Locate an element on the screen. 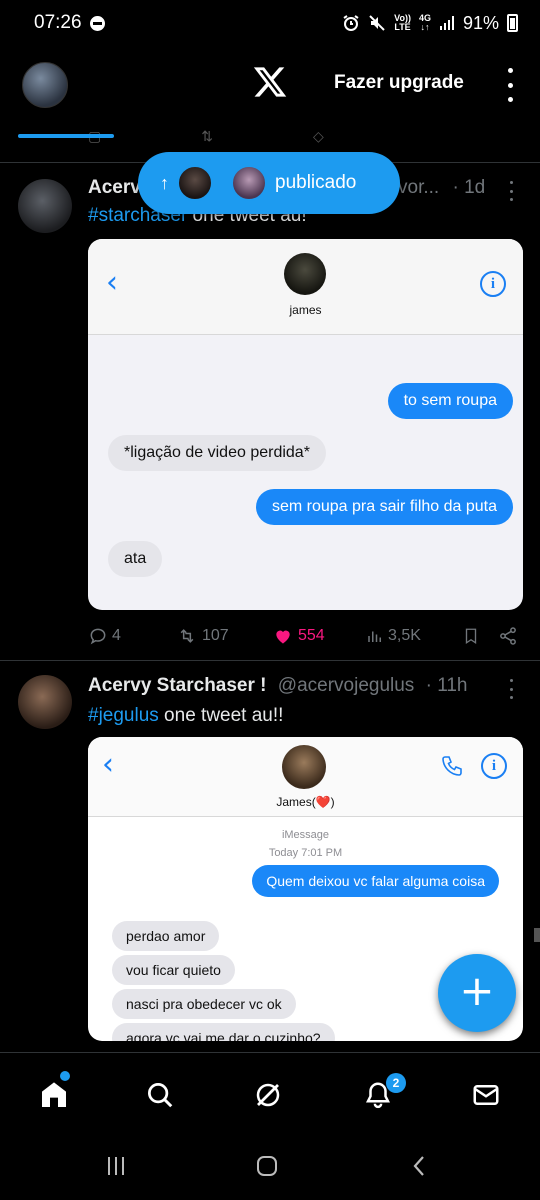  search-icon is located at coordinates (160, 1095).